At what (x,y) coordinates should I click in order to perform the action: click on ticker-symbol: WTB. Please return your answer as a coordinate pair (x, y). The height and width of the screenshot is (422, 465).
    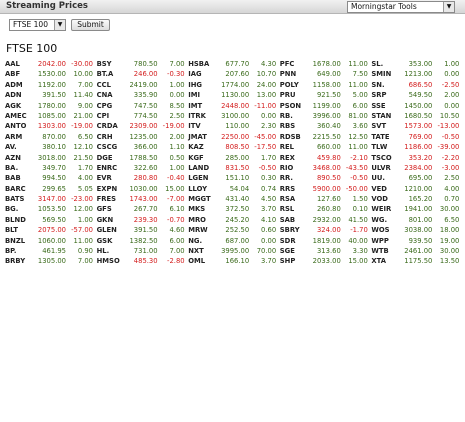
    Looking at the image, I should click on (386, 251).